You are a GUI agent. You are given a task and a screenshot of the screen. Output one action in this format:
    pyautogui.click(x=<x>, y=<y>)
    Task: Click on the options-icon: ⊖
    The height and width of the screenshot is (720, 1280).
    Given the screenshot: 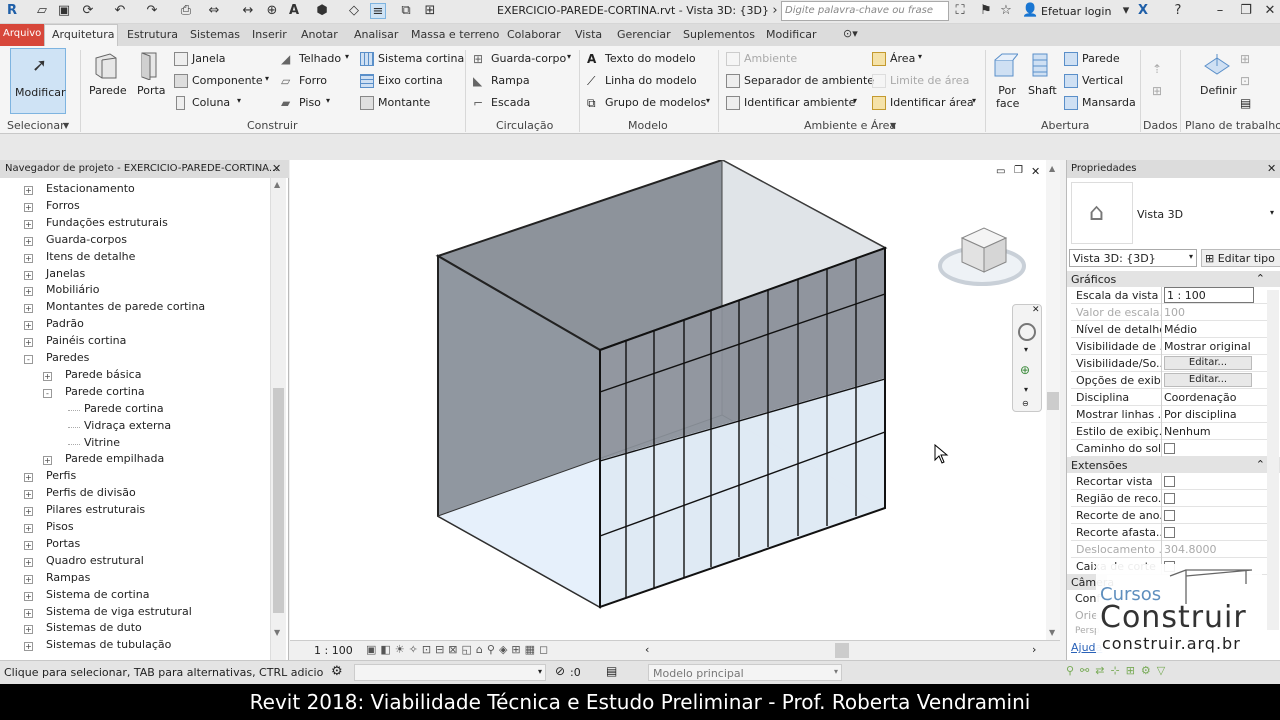 What is the action you would take?
    pyautogui.click(x=1025, y=403)
    